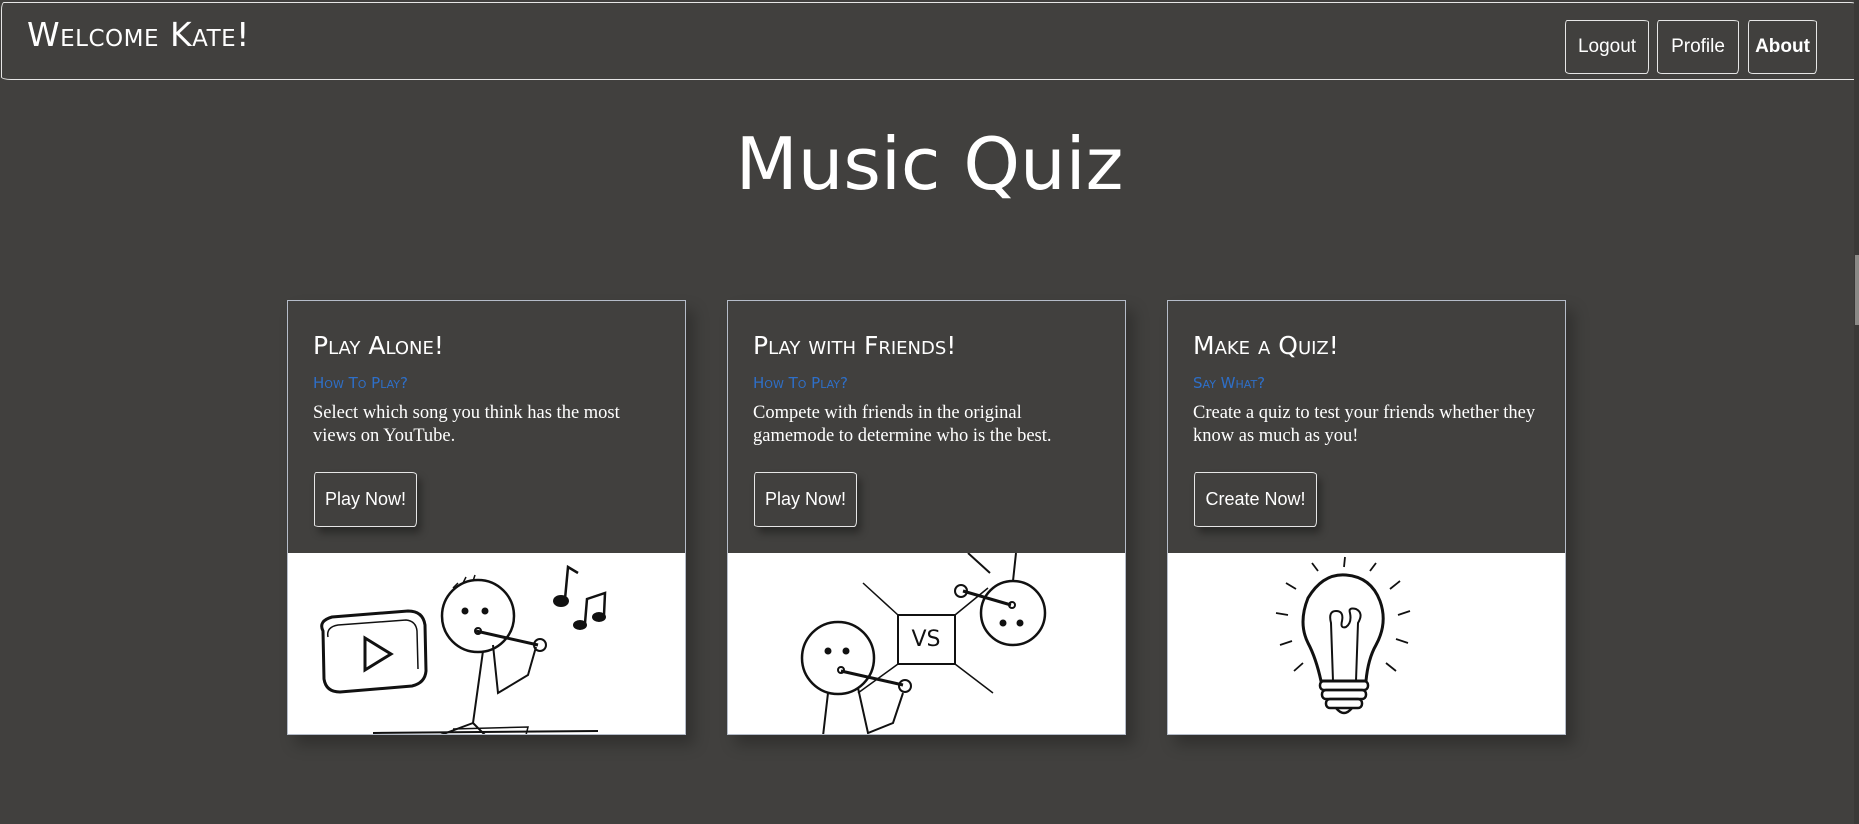 The width and height of the screenshot is (1859, 824). I want to click on about-button: About, so click(1782, 47).